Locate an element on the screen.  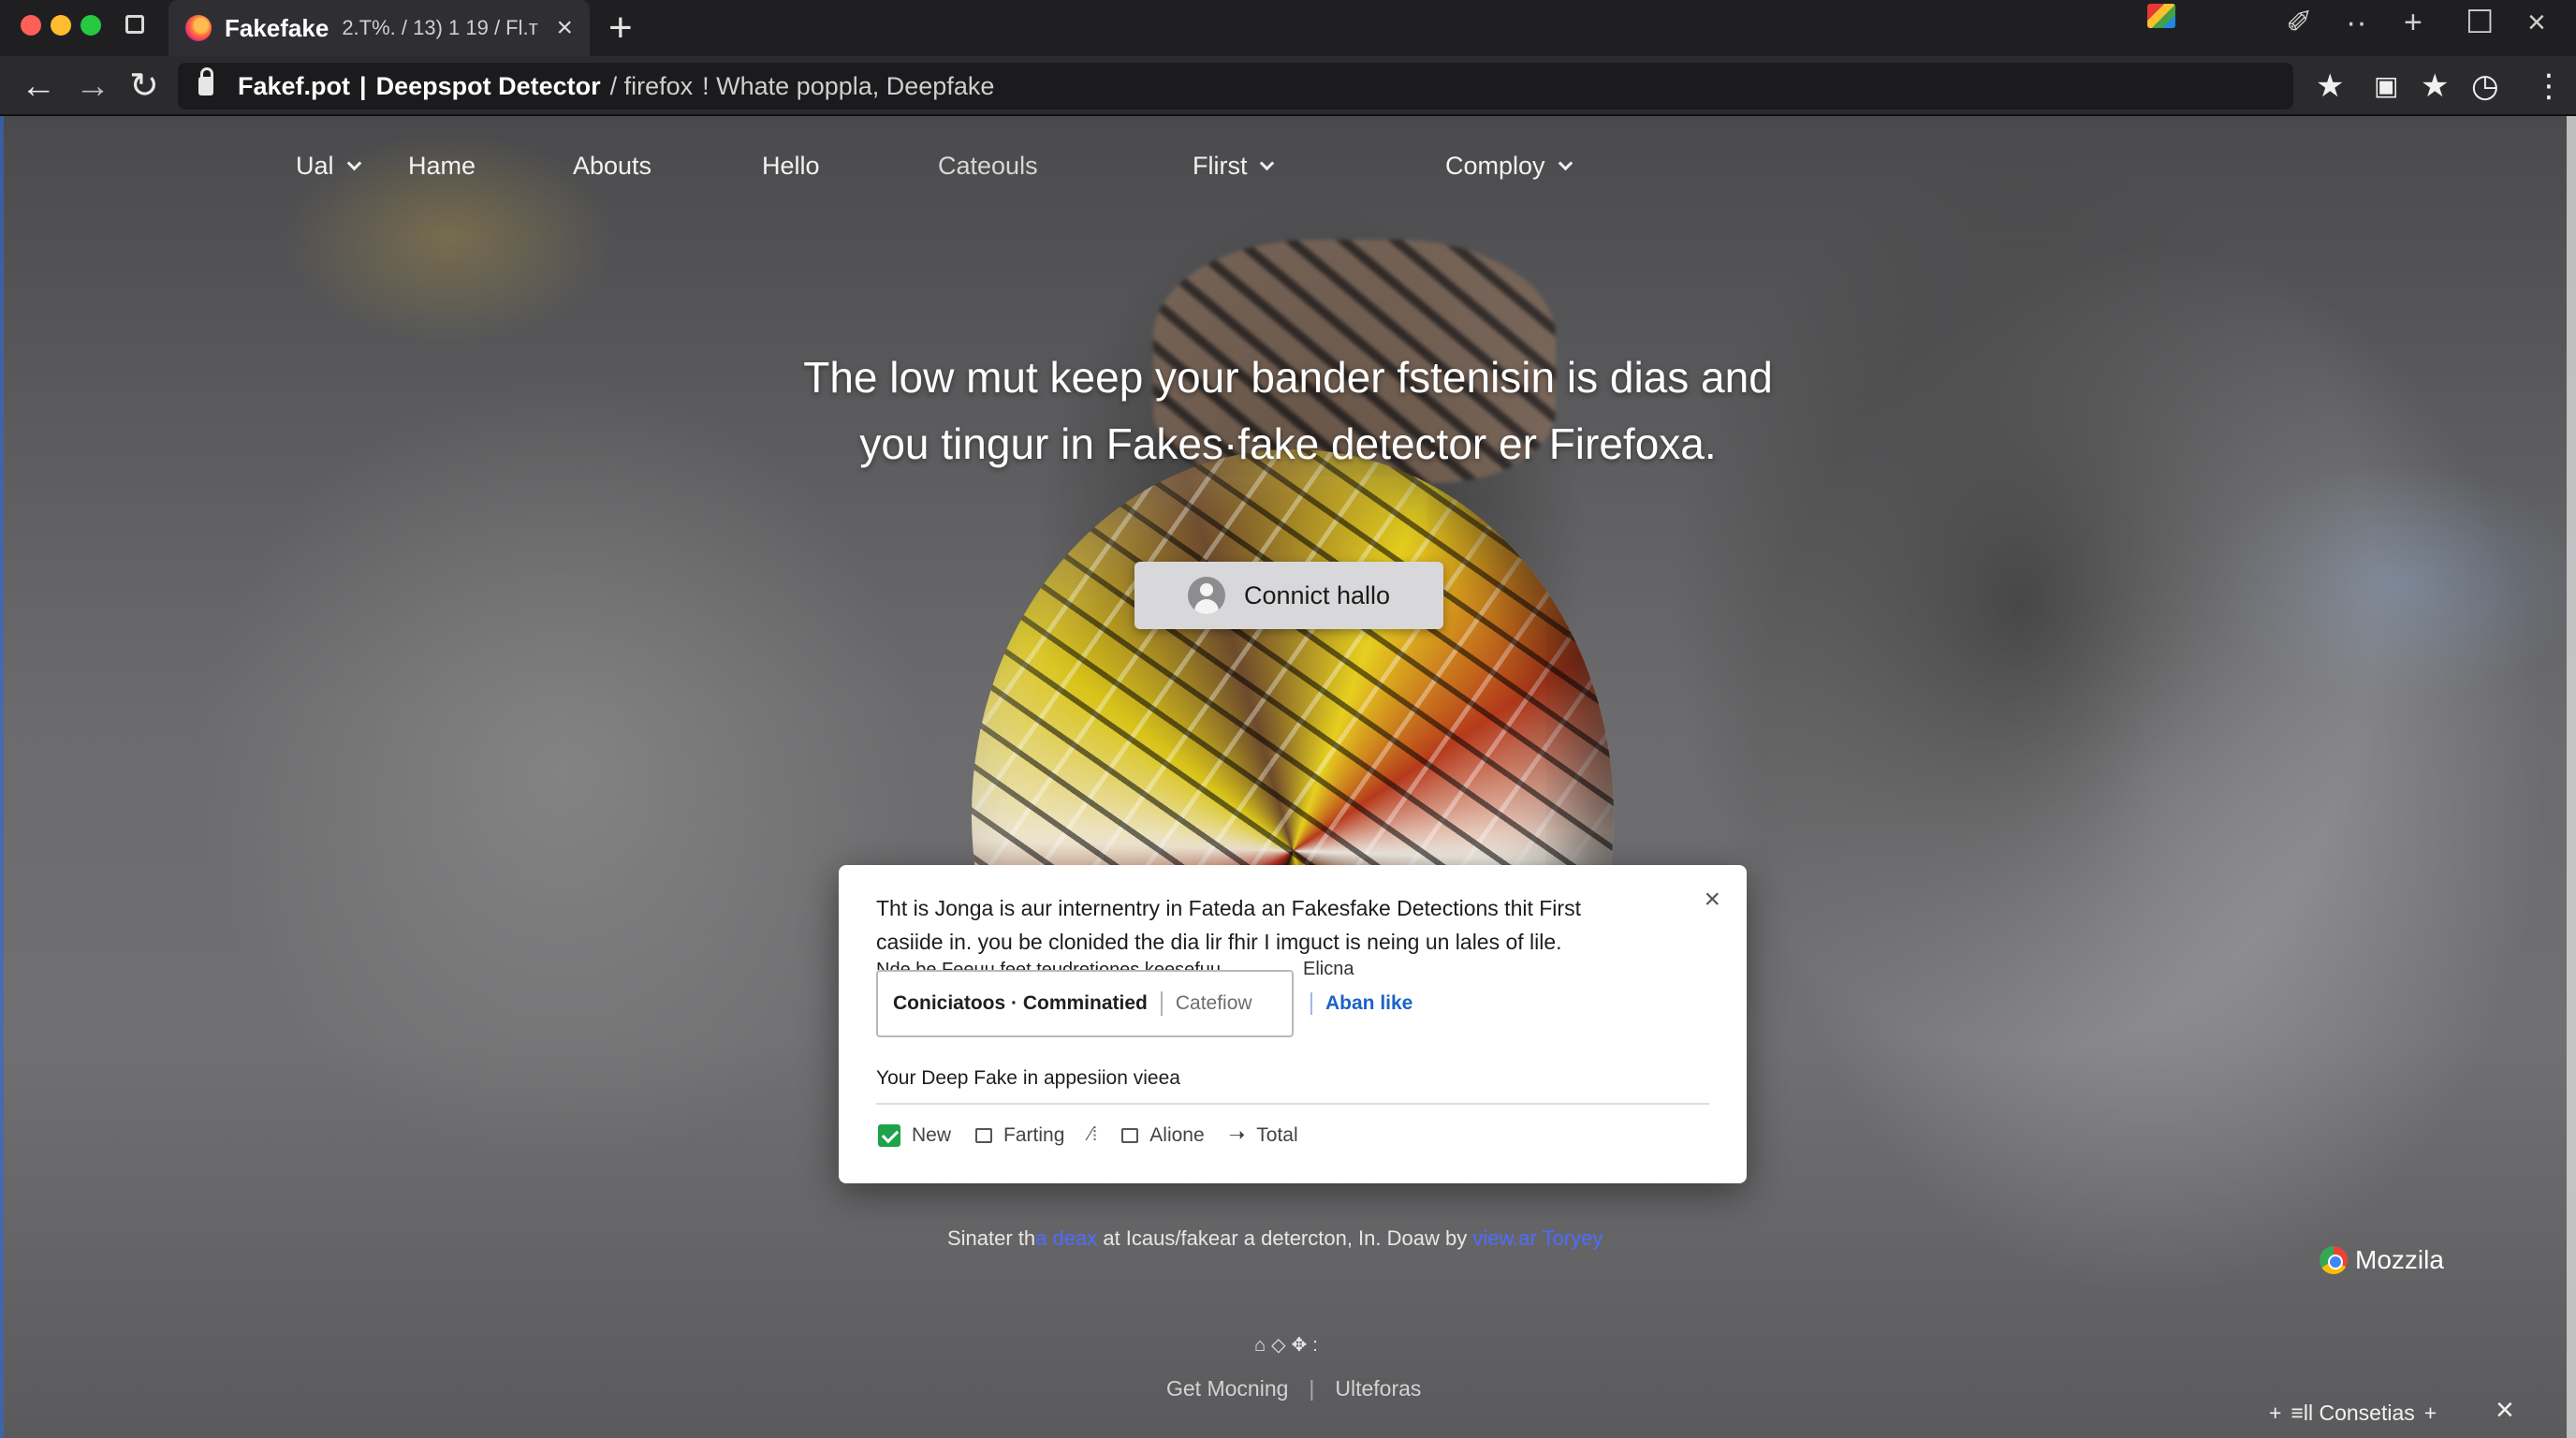
option-alione-label: Alione is located at coordinates (1177, 1134).